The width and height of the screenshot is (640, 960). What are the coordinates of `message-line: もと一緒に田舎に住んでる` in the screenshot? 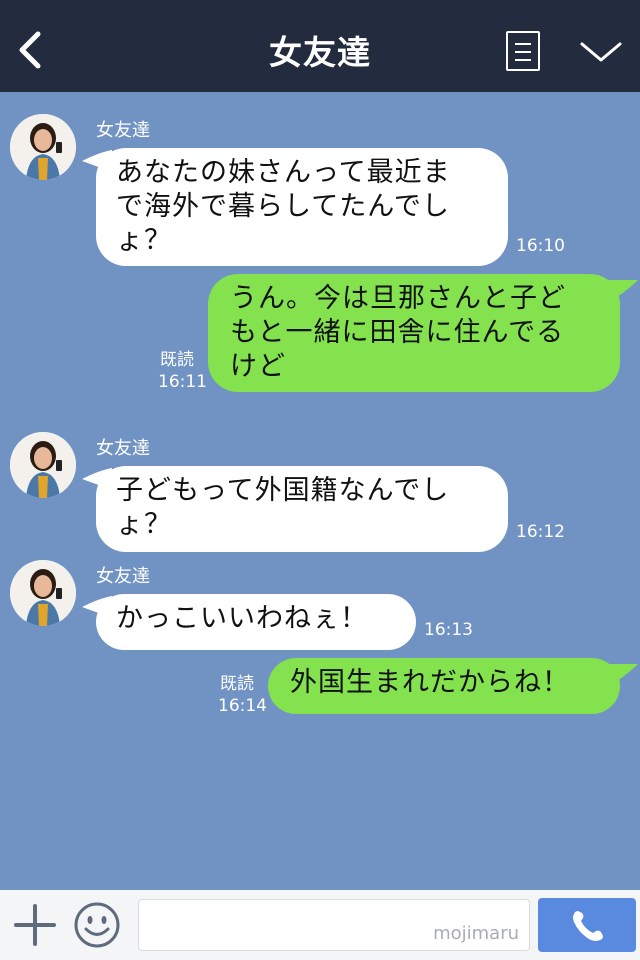 It's located at (397, 332).